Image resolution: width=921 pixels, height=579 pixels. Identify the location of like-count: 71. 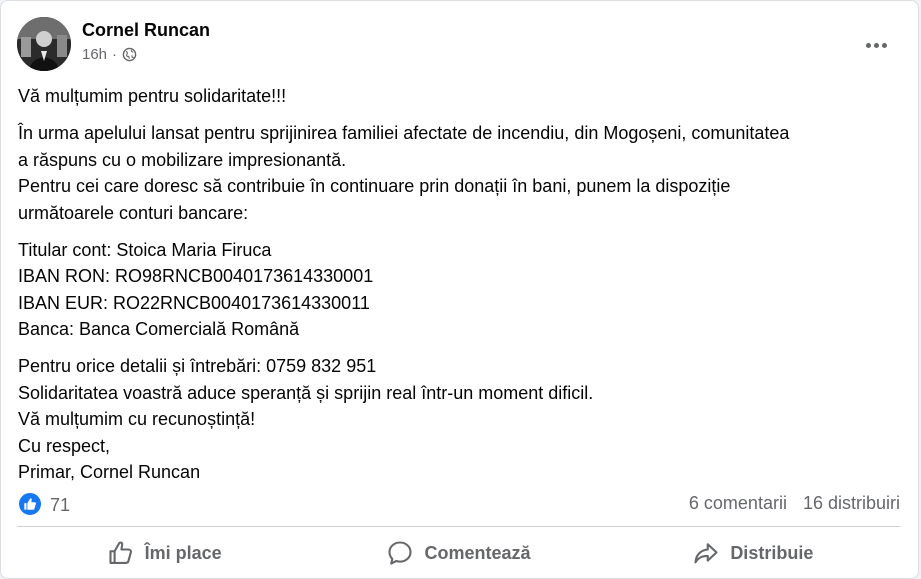
(60, 505).